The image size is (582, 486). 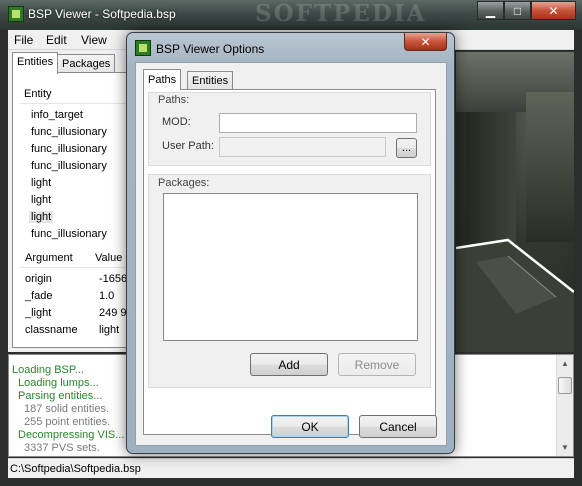 I want to click on tab-packages: Packages, so click(x=86, y=64).